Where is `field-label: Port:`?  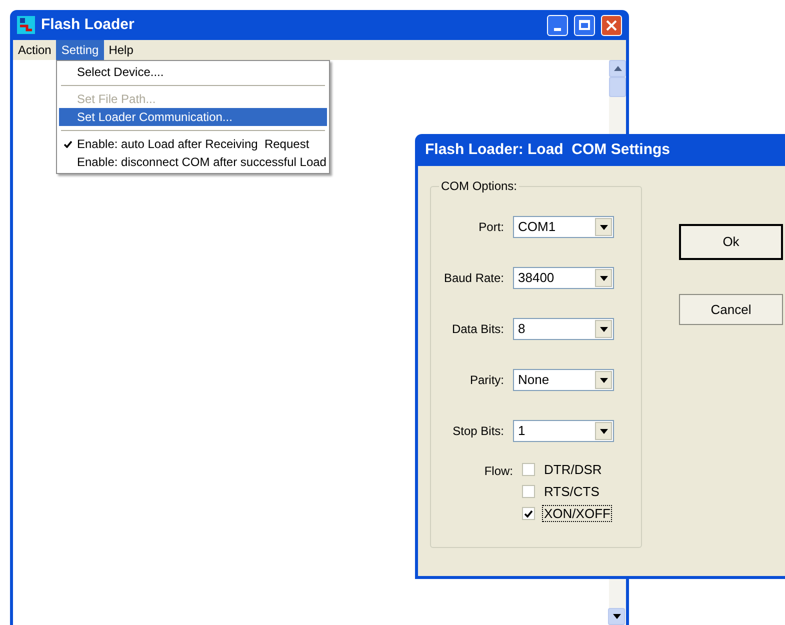 field-label: Port: is located at coordinates (491, 227).